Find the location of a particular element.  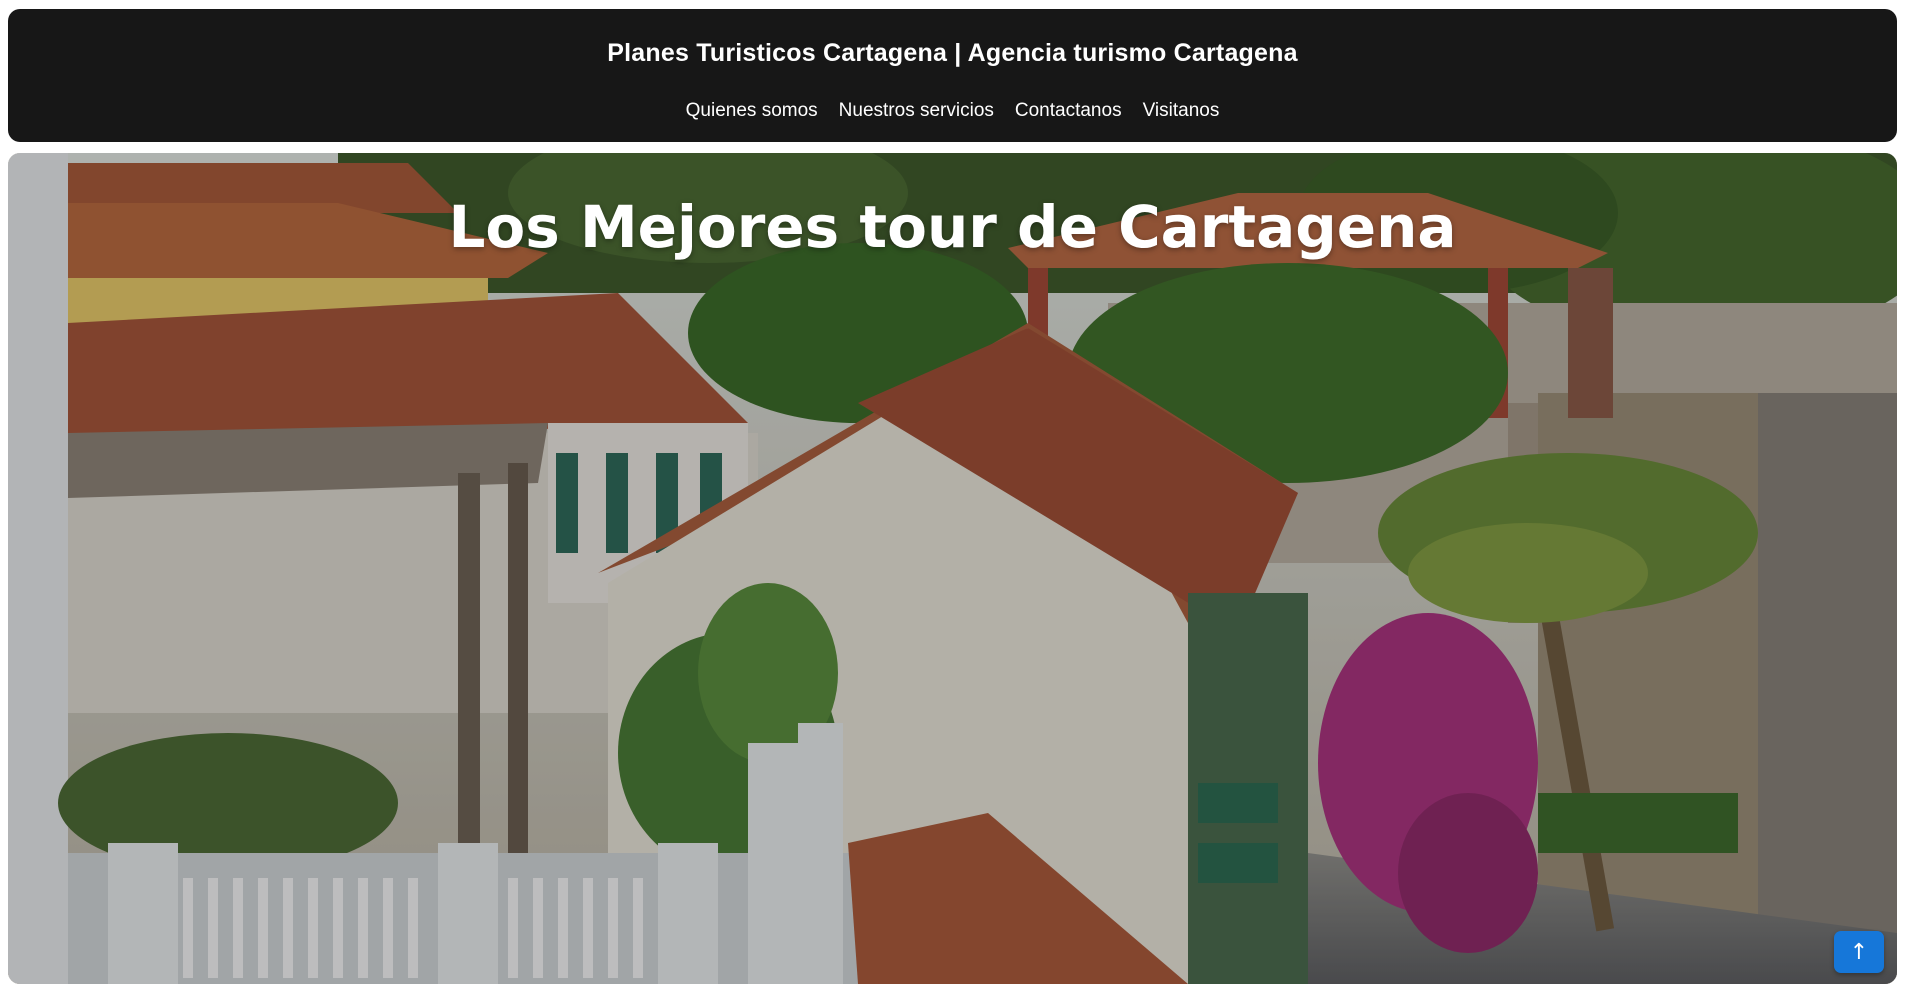

nav-link-contactanos: Contactanos is located at coordinates (1068, 111).